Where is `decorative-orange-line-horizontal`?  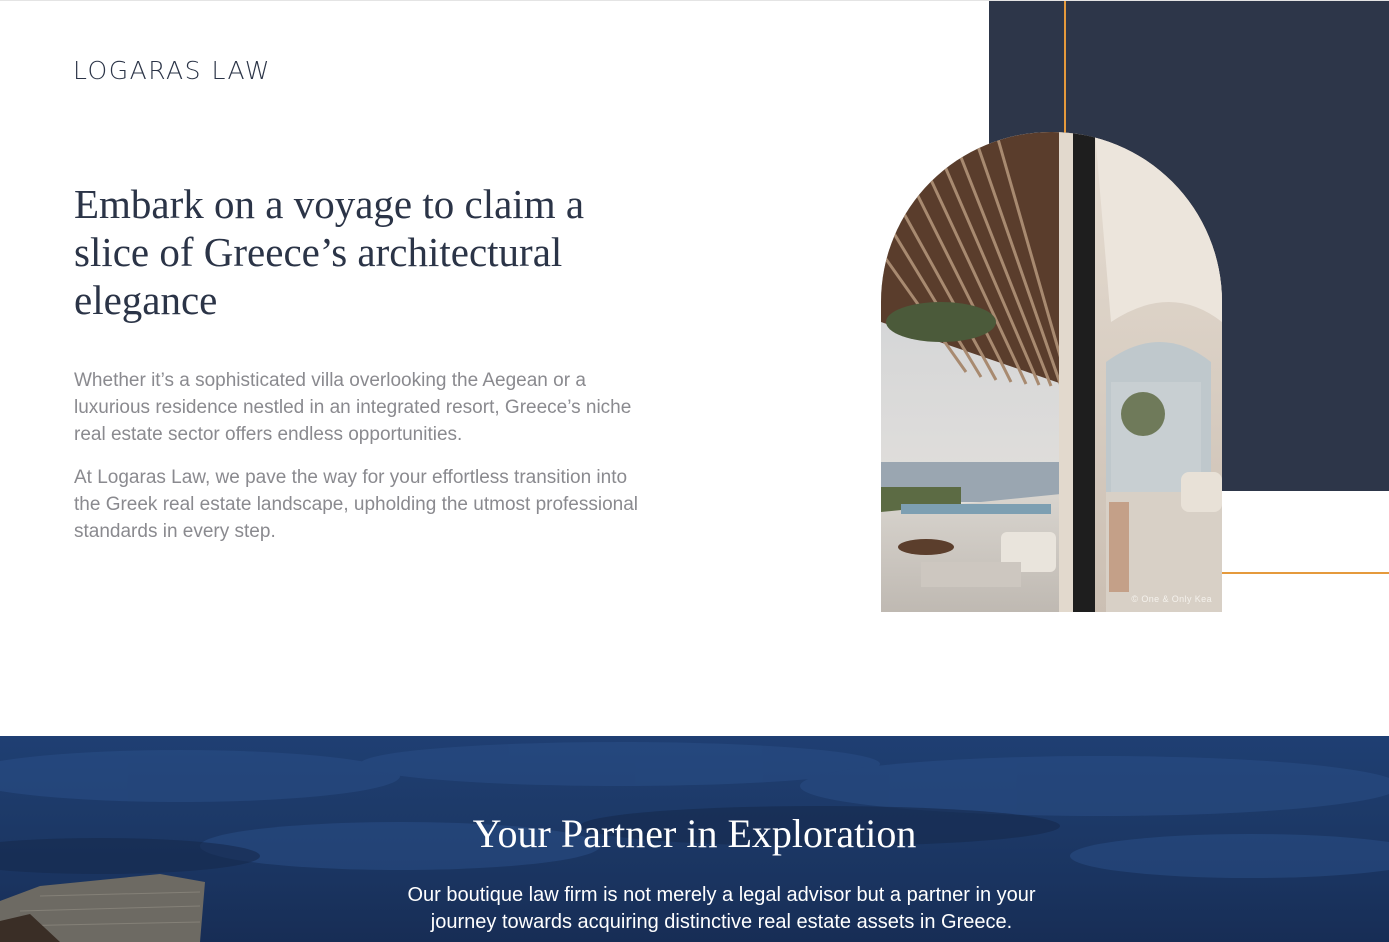
decorative-orange-line-horizontal is located at coordinates (1305, 573).